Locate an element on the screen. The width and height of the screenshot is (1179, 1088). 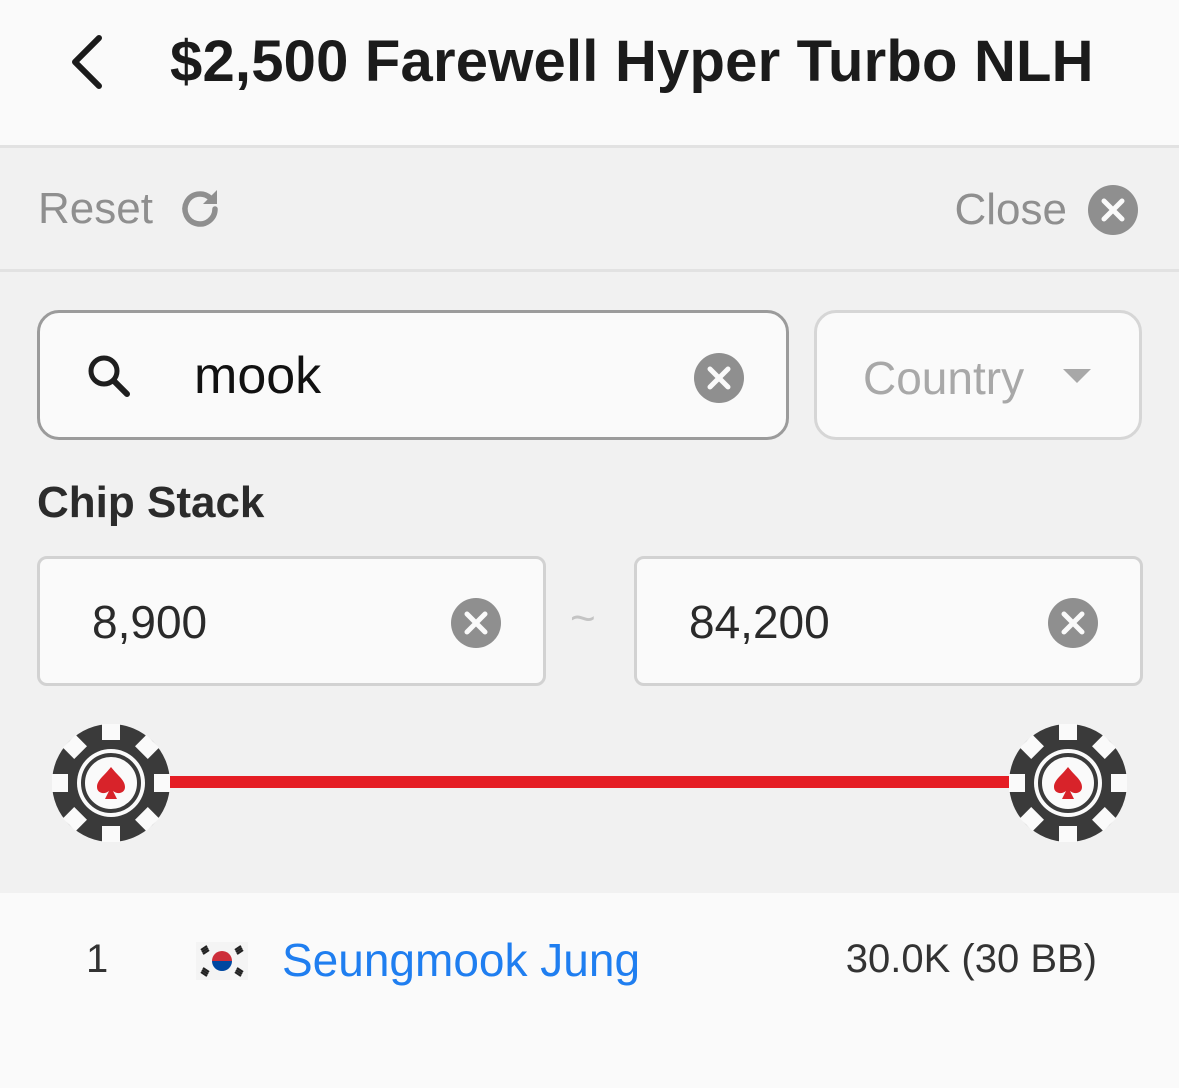
chip-stack-label: Chip Stack is located at coordinates (151, 502).